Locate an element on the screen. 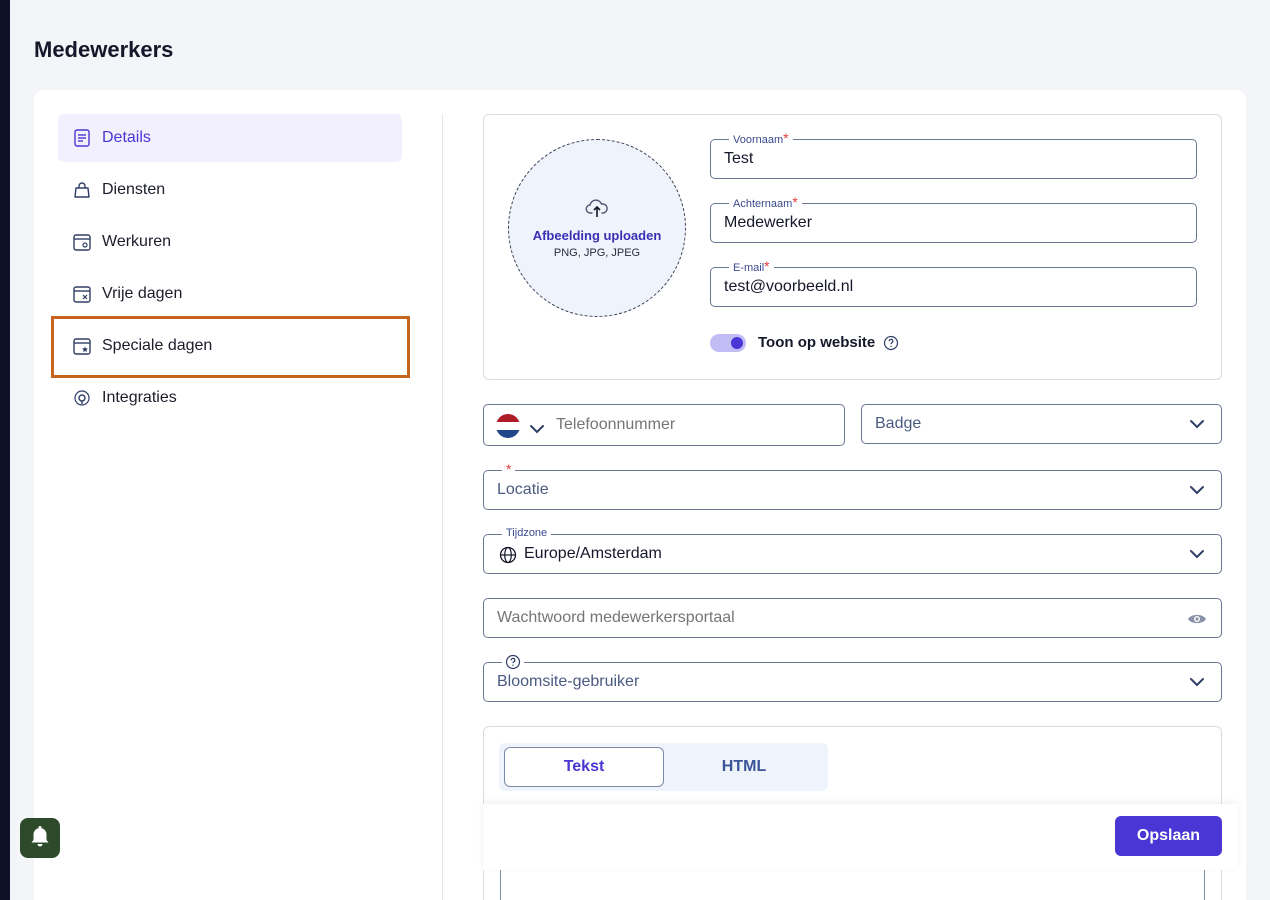 This screenshot has width=1270, height=900. first-name-field: Voornaam* is located at coordinates (953, 155).